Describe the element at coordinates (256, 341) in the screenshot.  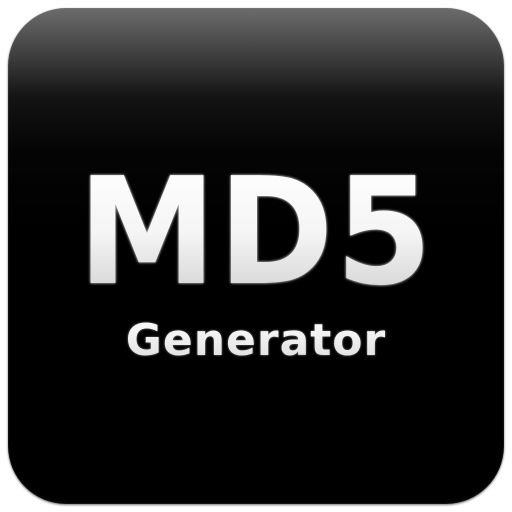
I see `icon-subtitle: Generator` at that location.